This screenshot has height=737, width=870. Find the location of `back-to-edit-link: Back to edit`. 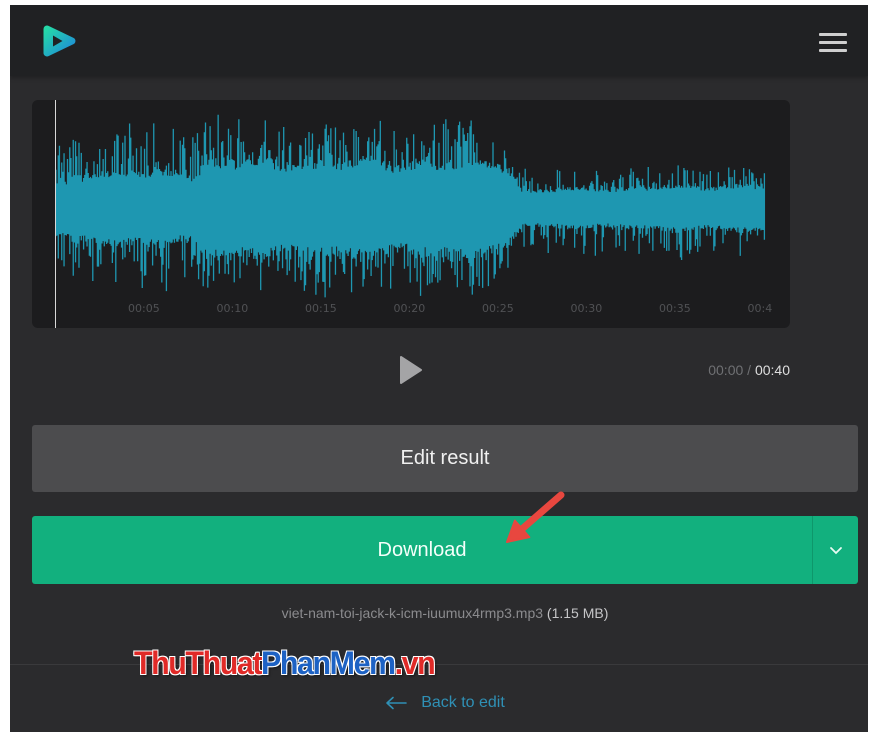

back-to-edit-link: Back to edit is located at coordinates (445, 703).